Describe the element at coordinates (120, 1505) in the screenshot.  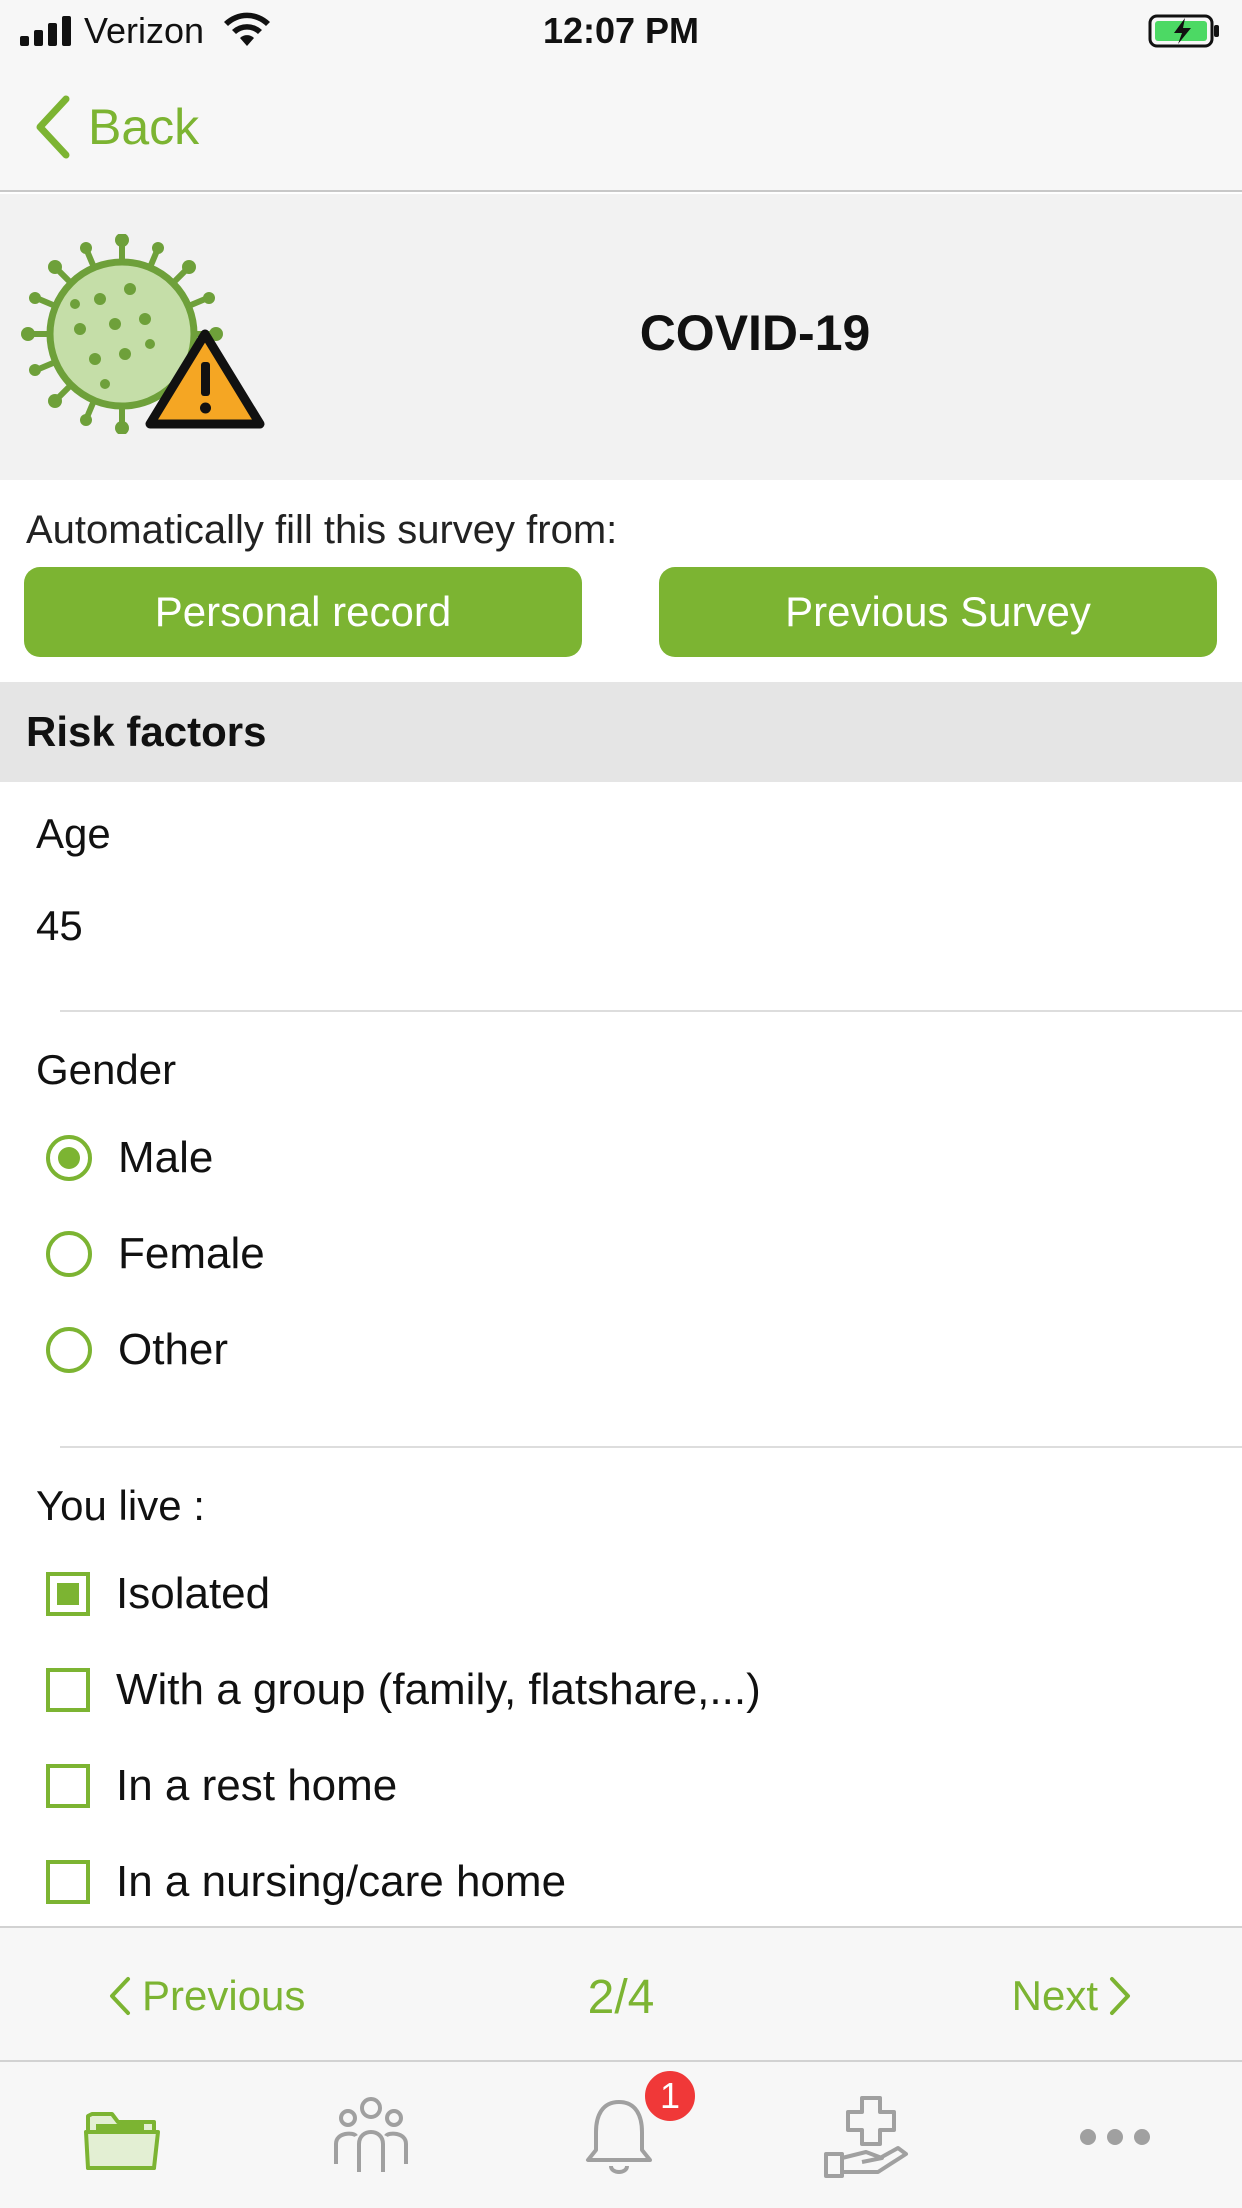
I see `living-label: You live :` at that location.